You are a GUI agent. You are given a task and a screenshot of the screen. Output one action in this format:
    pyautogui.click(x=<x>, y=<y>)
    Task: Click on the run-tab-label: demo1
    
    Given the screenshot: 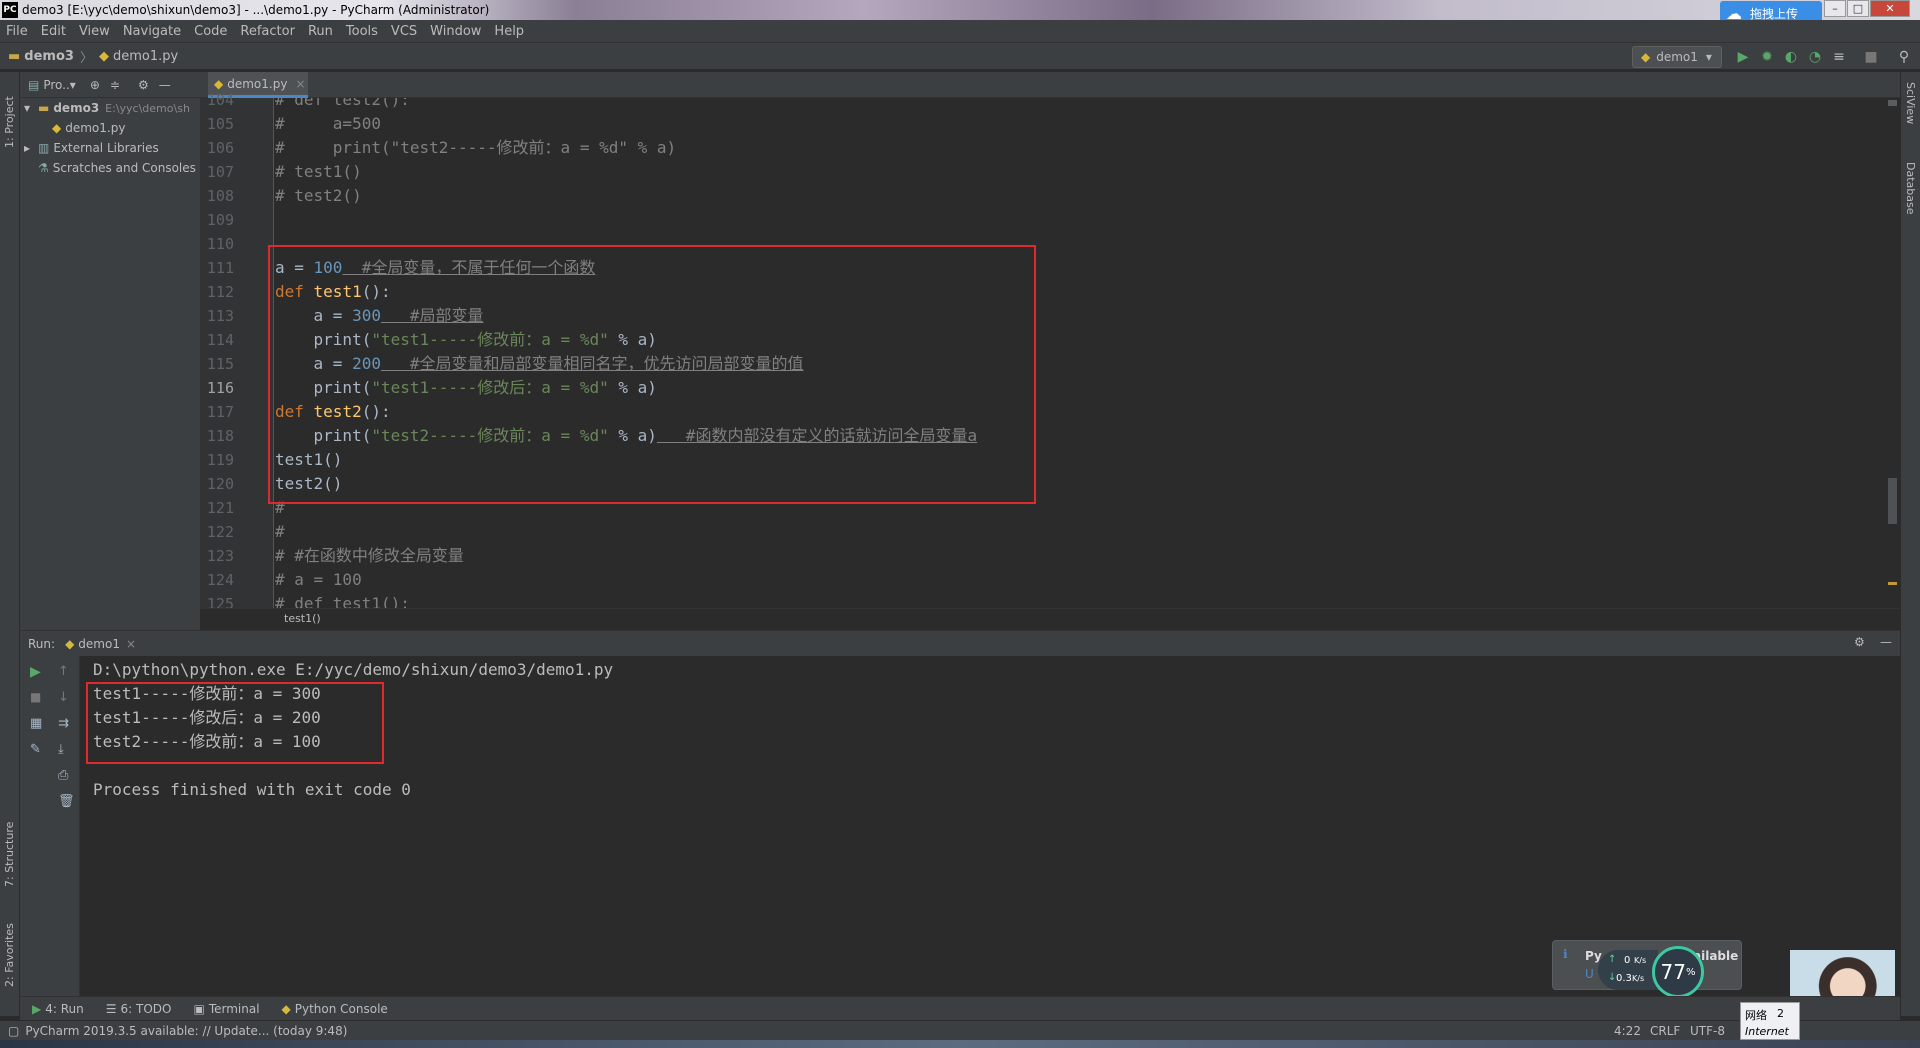 What is the action you would take?
    pyautogui.click(x=99, y=644)
    